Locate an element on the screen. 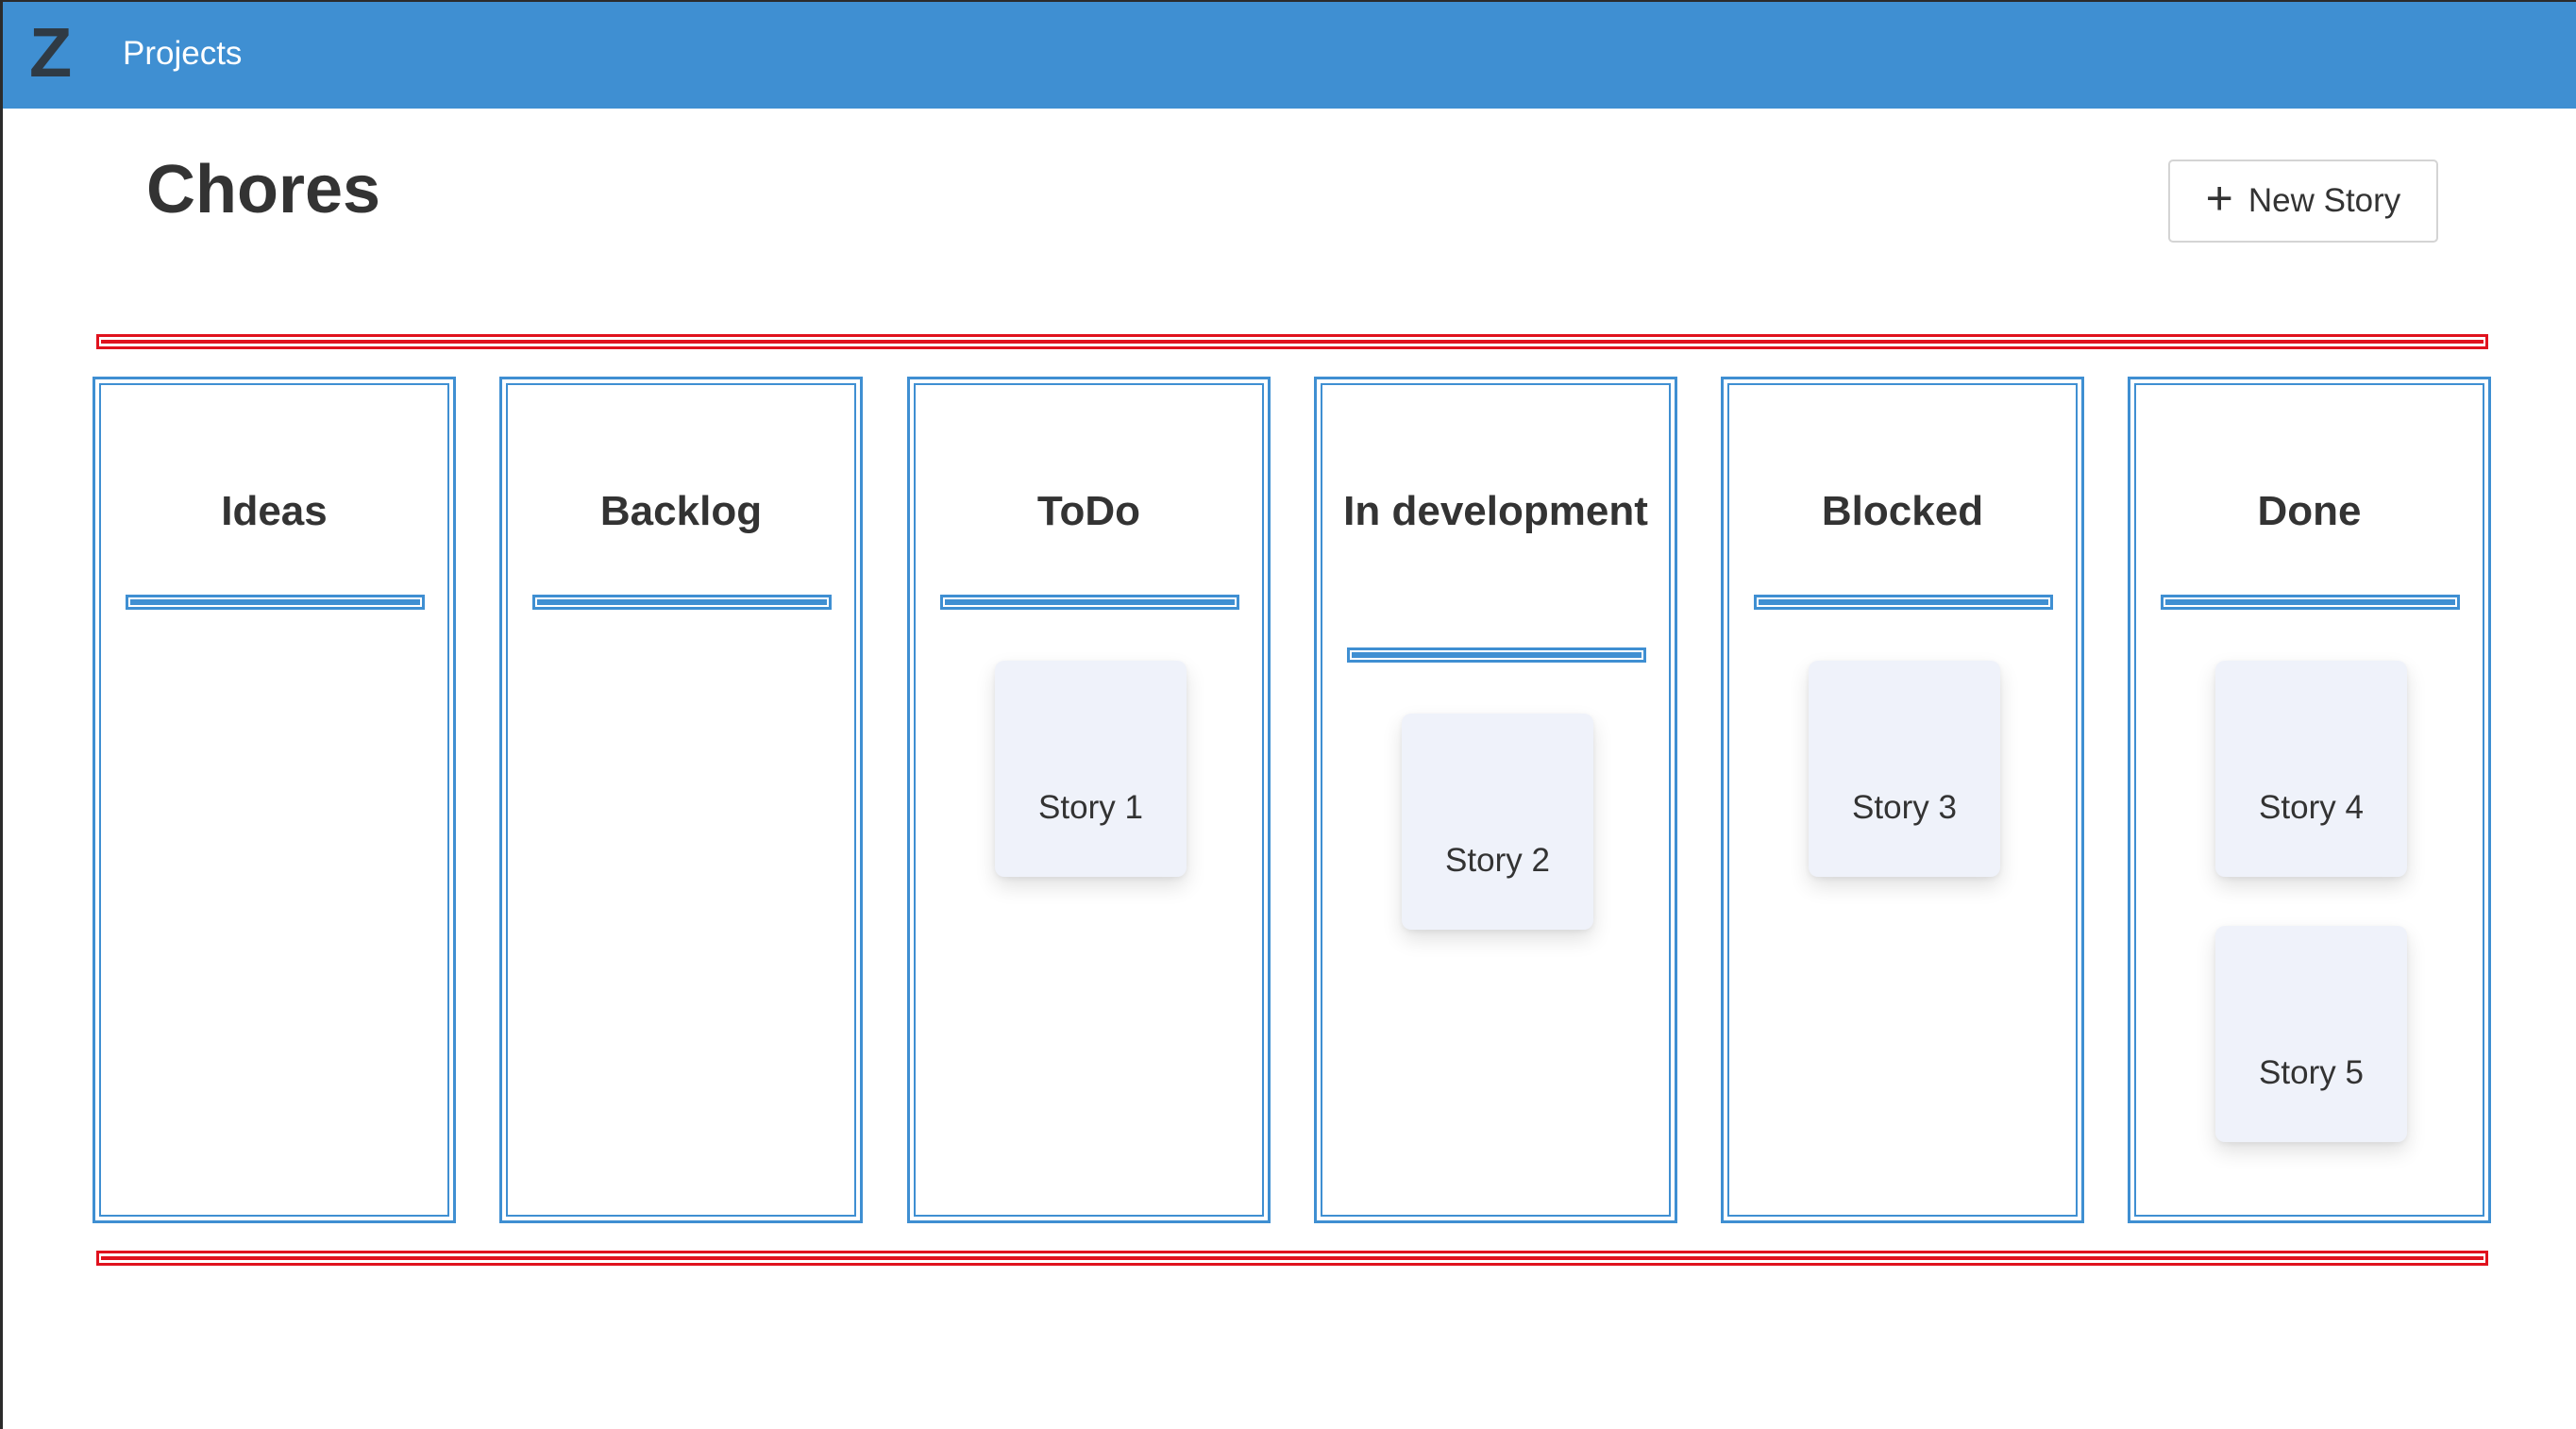  column-ideas: Ideas is located at coordinates (274, 800).